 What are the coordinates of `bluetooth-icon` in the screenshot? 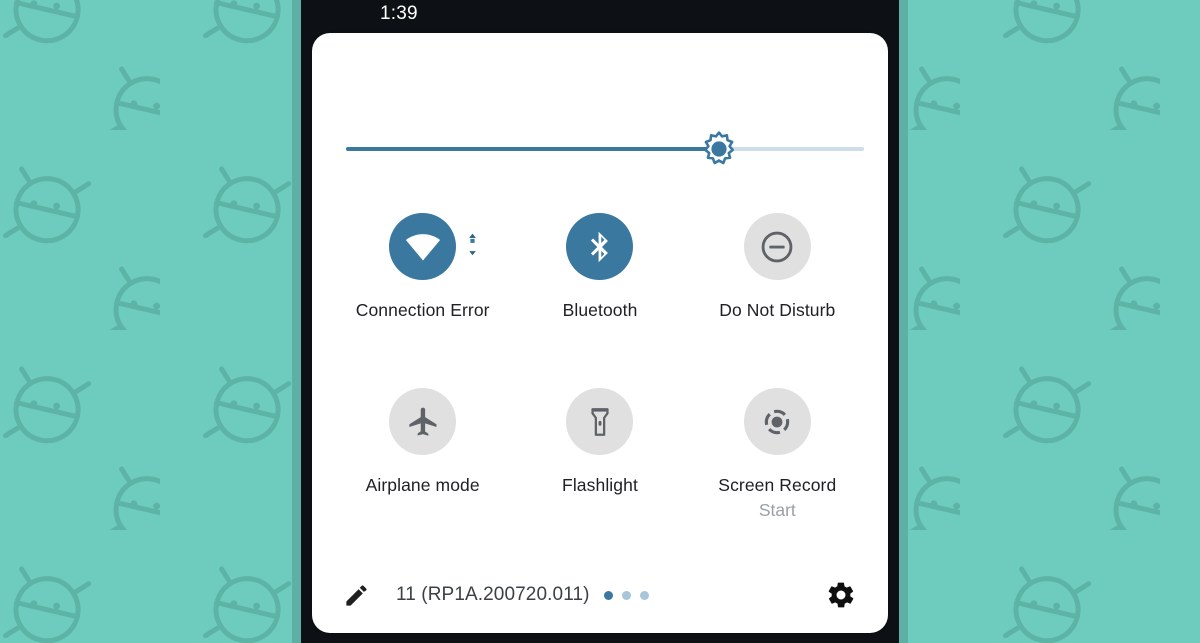 It's located at (599, 246).